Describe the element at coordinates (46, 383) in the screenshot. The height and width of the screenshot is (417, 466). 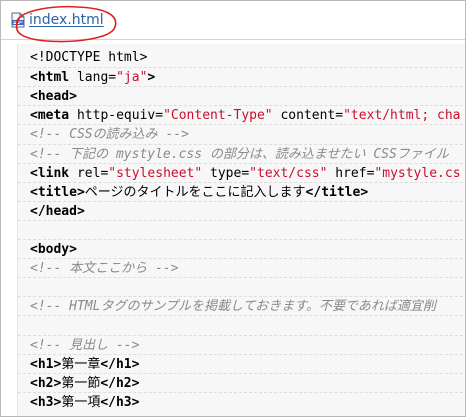
I see `code-token-tag: <h2>` at that location.